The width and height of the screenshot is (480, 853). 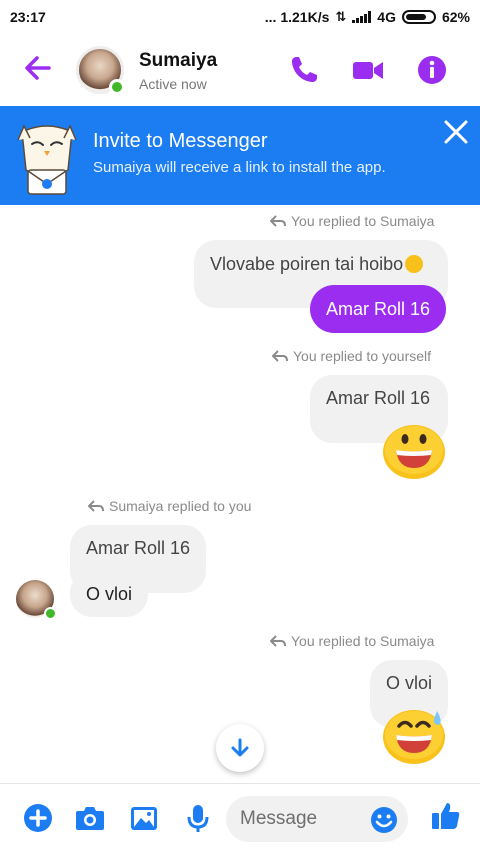 I want to click on video-camera-icon, so click(x=368, y=70).